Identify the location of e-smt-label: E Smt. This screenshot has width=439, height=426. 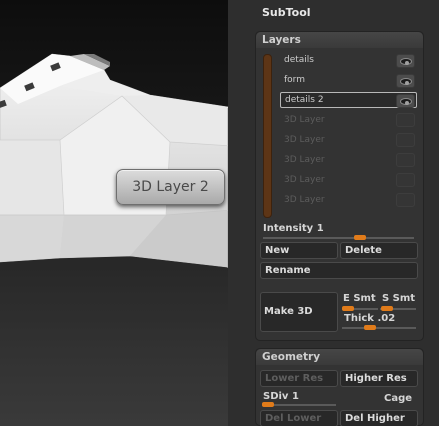
(359, 298).